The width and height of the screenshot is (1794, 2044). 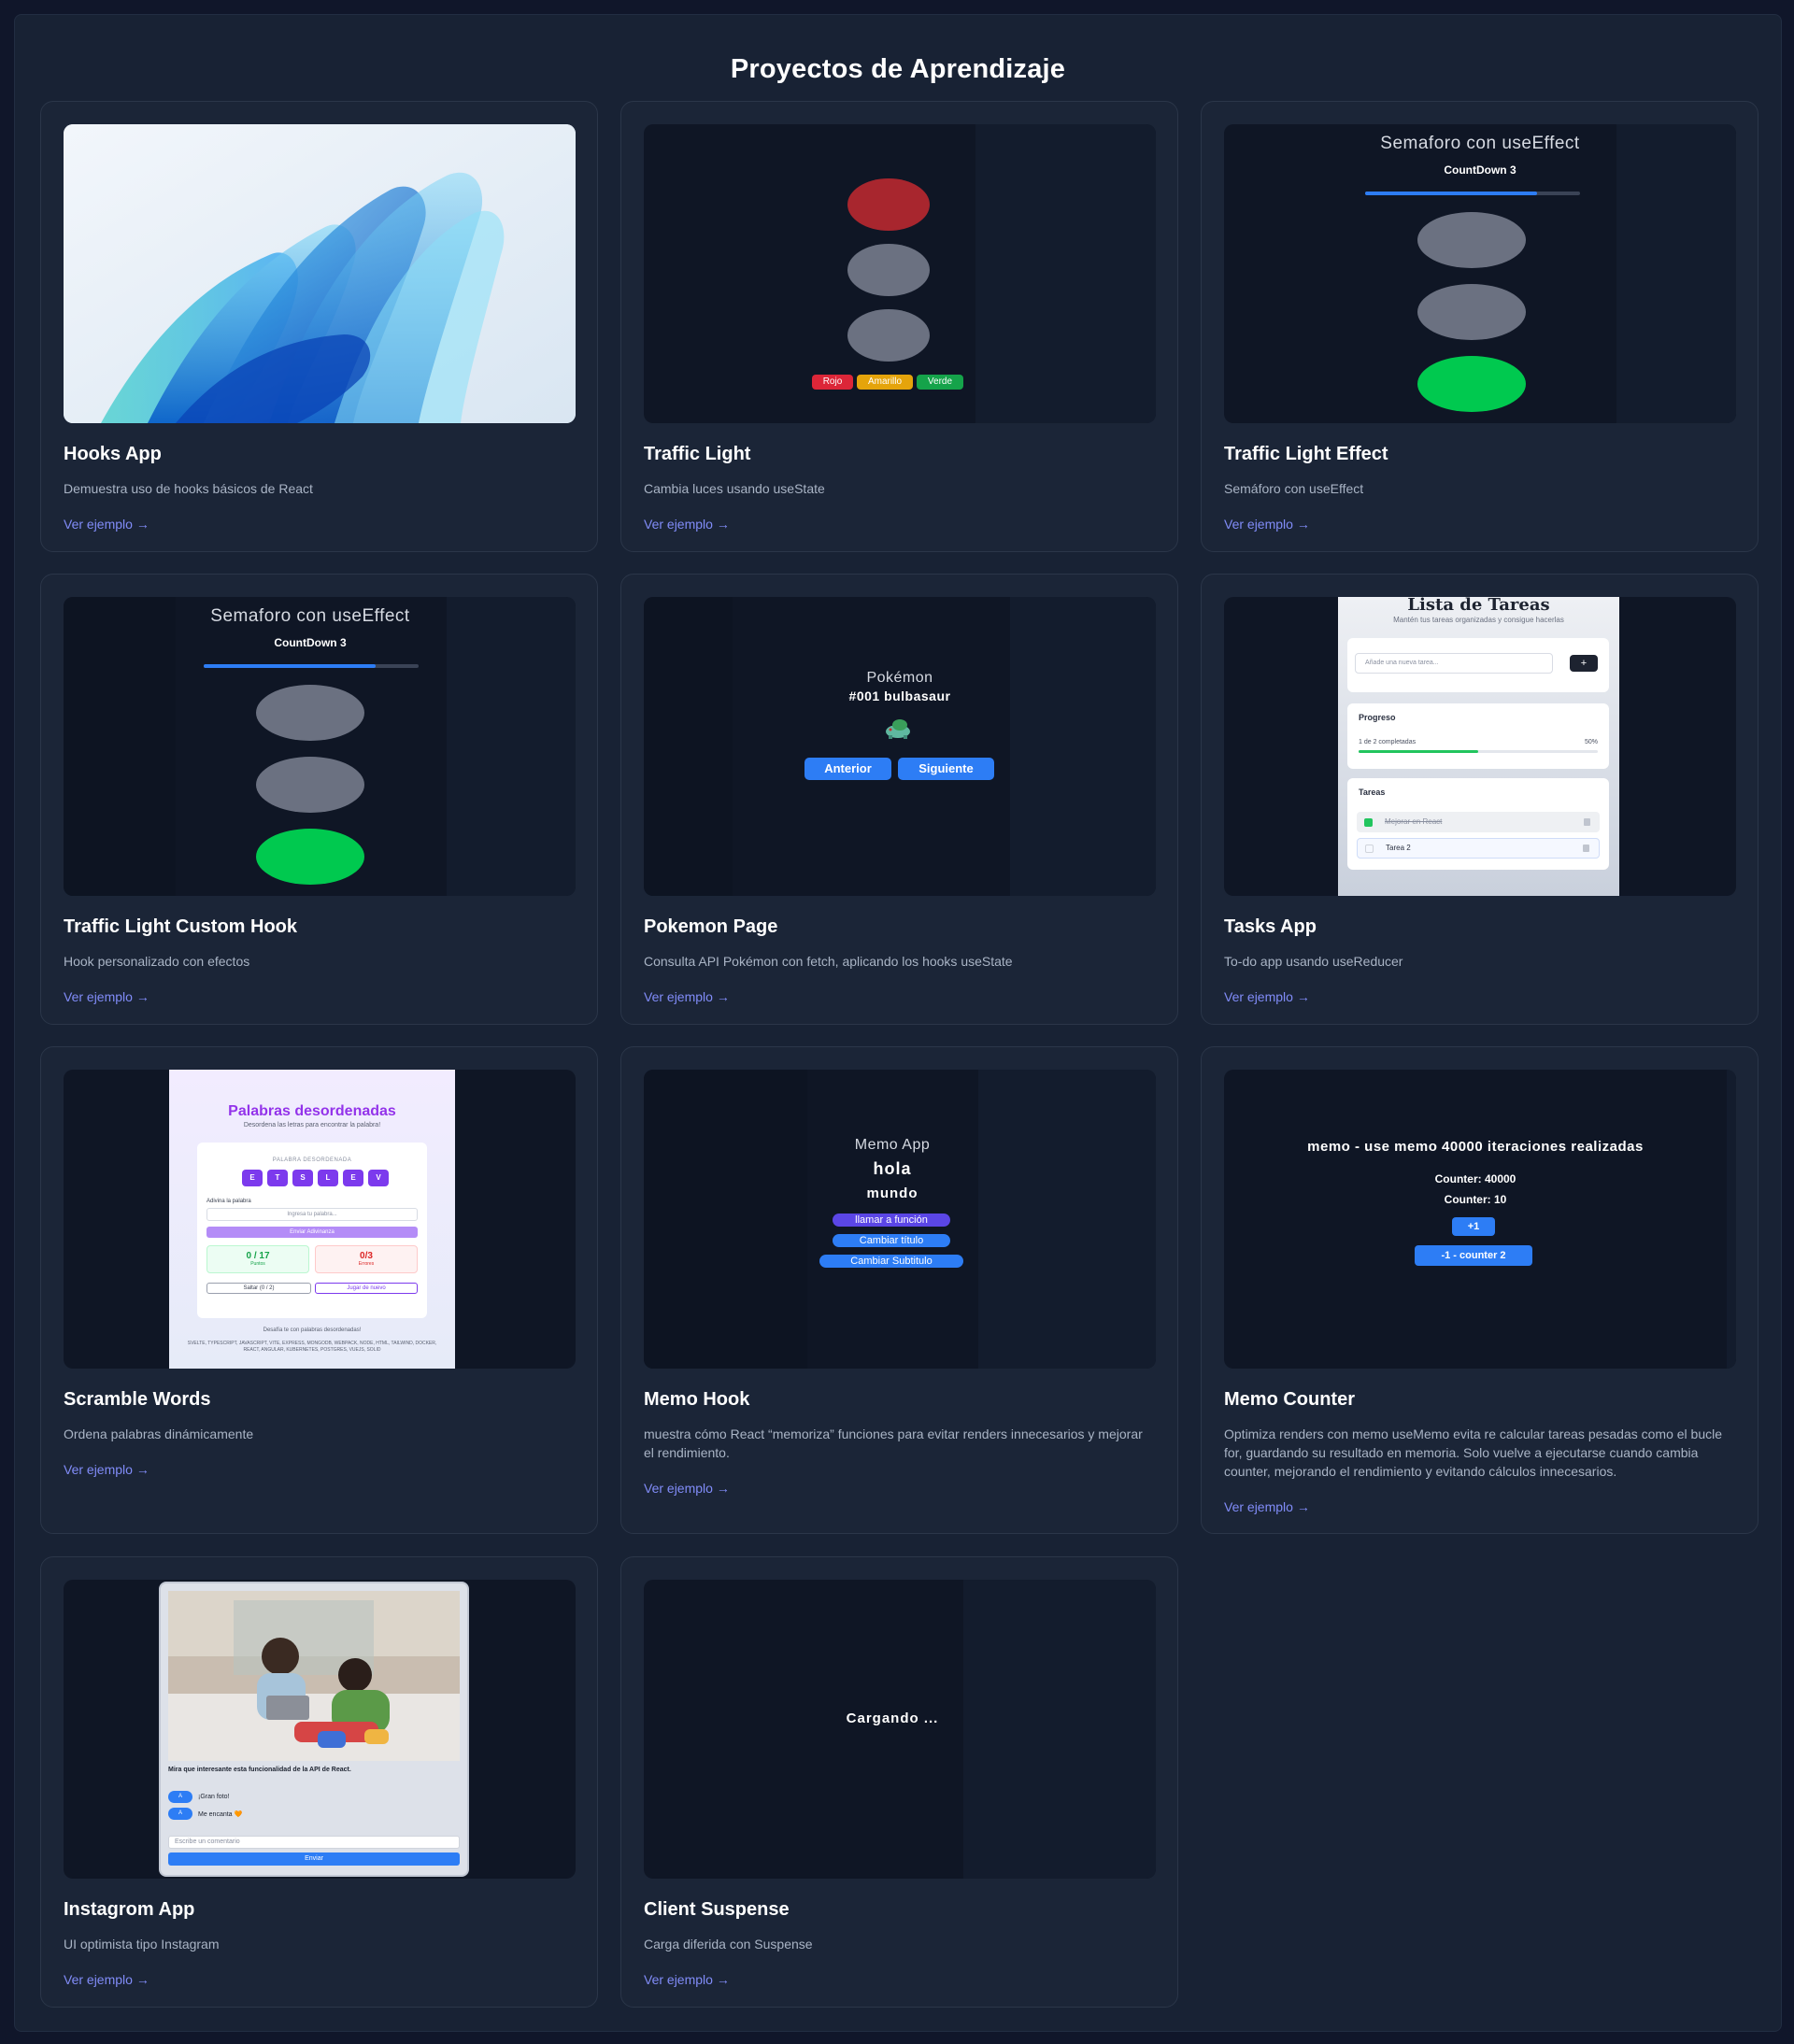 I want to click on green-button: Verde, so click(x=940, y=382).